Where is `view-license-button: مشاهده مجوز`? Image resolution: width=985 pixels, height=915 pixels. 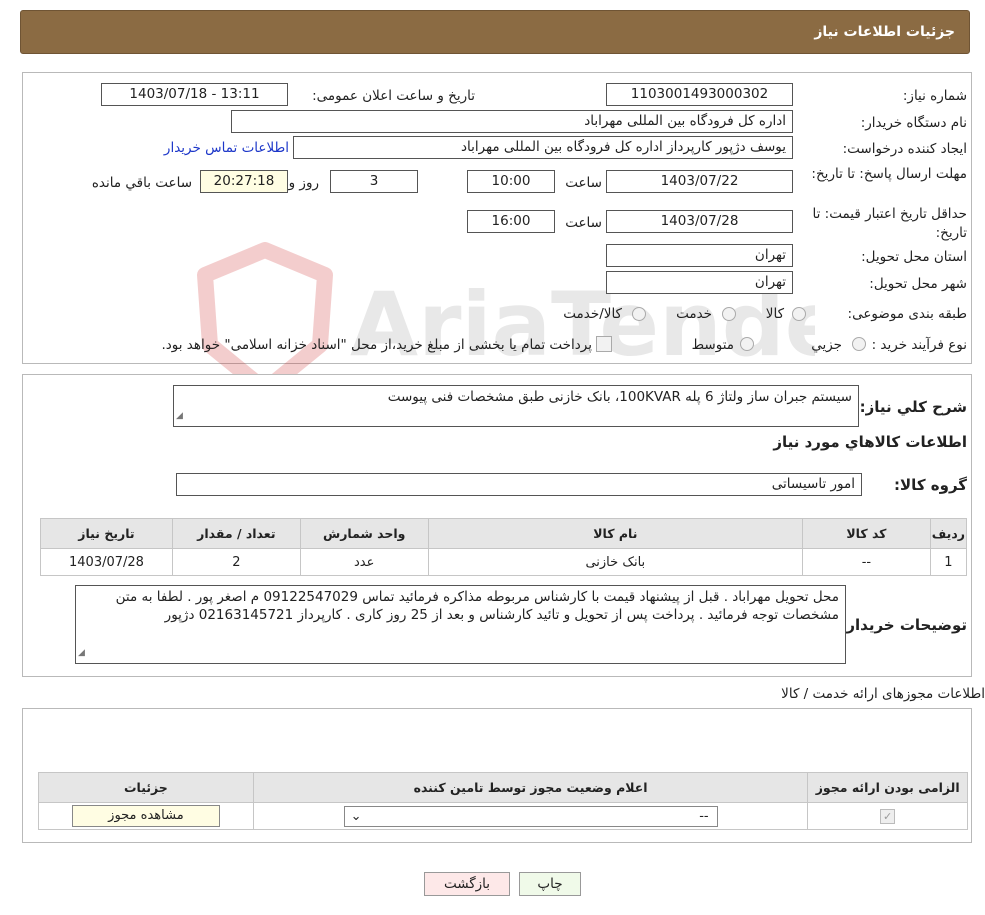
view-license-button: مشاهده مجوز is located at coordinates (145, 816).